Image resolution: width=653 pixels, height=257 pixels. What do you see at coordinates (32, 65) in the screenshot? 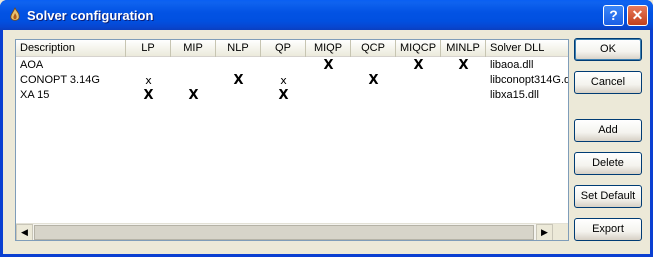
I see `cell-description: AOA` at bounding box center [32, 65].